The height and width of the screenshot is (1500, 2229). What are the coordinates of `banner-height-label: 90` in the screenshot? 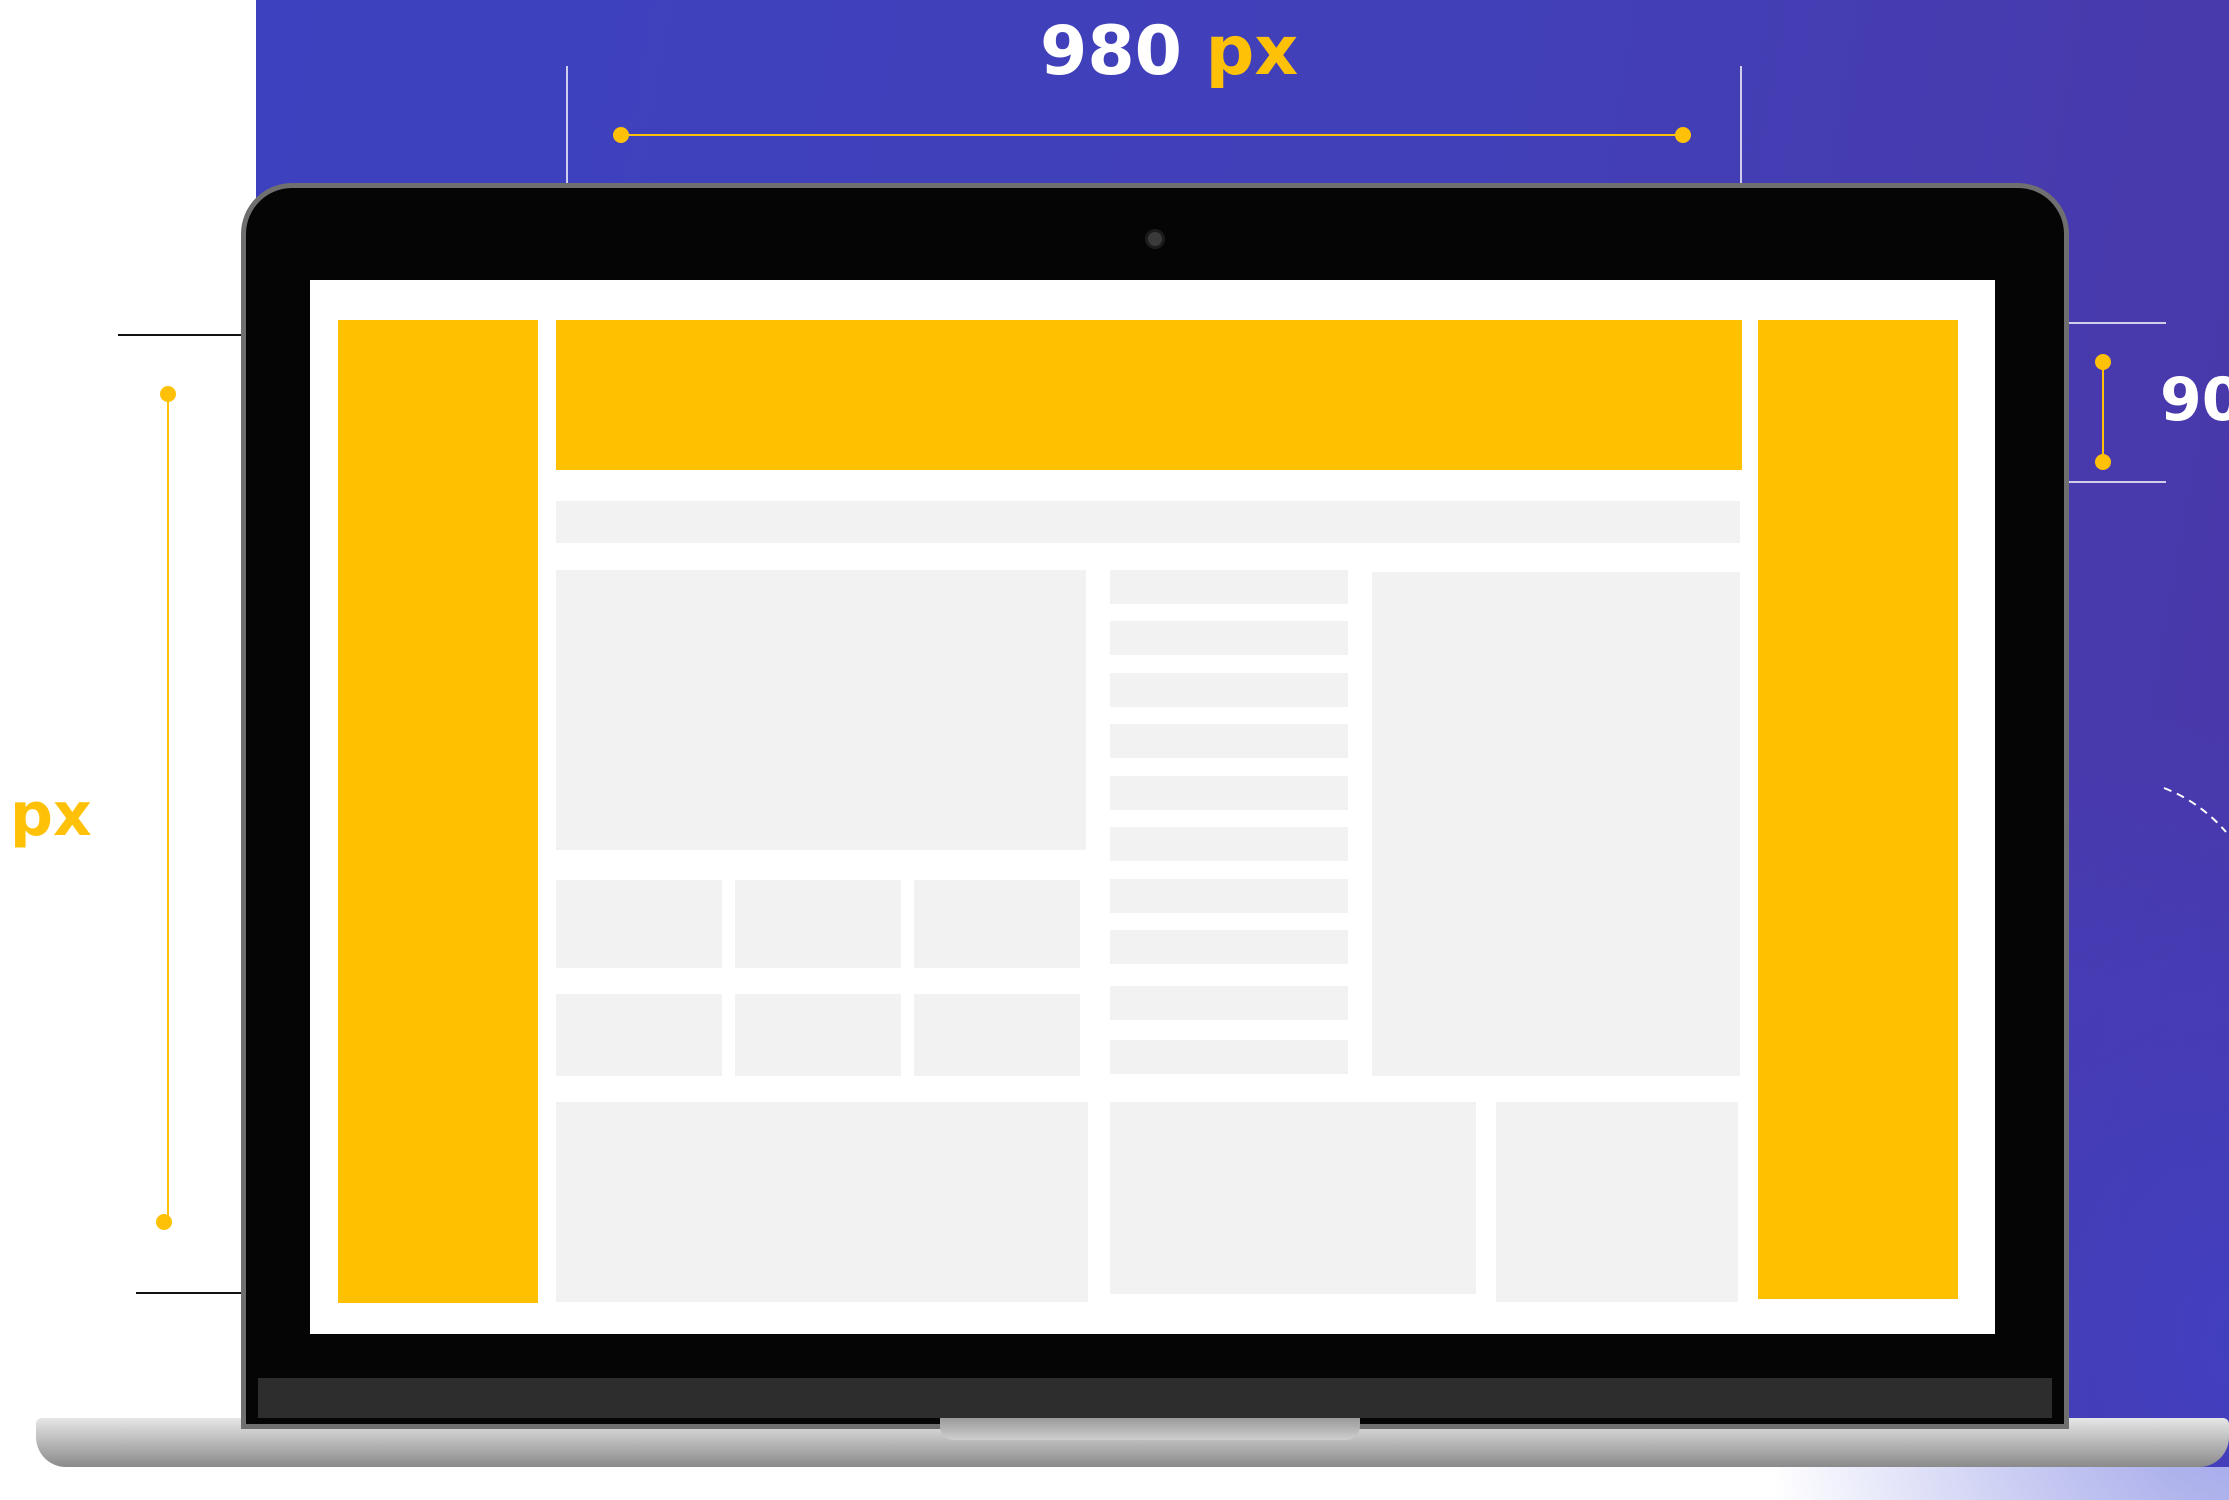 It's located at (2194, 400).